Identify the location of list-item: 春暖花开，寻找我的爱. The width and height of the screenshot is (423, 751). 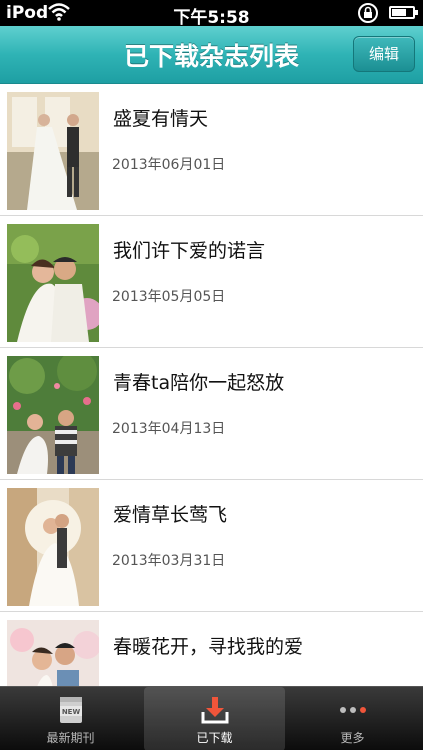
(211, 649).